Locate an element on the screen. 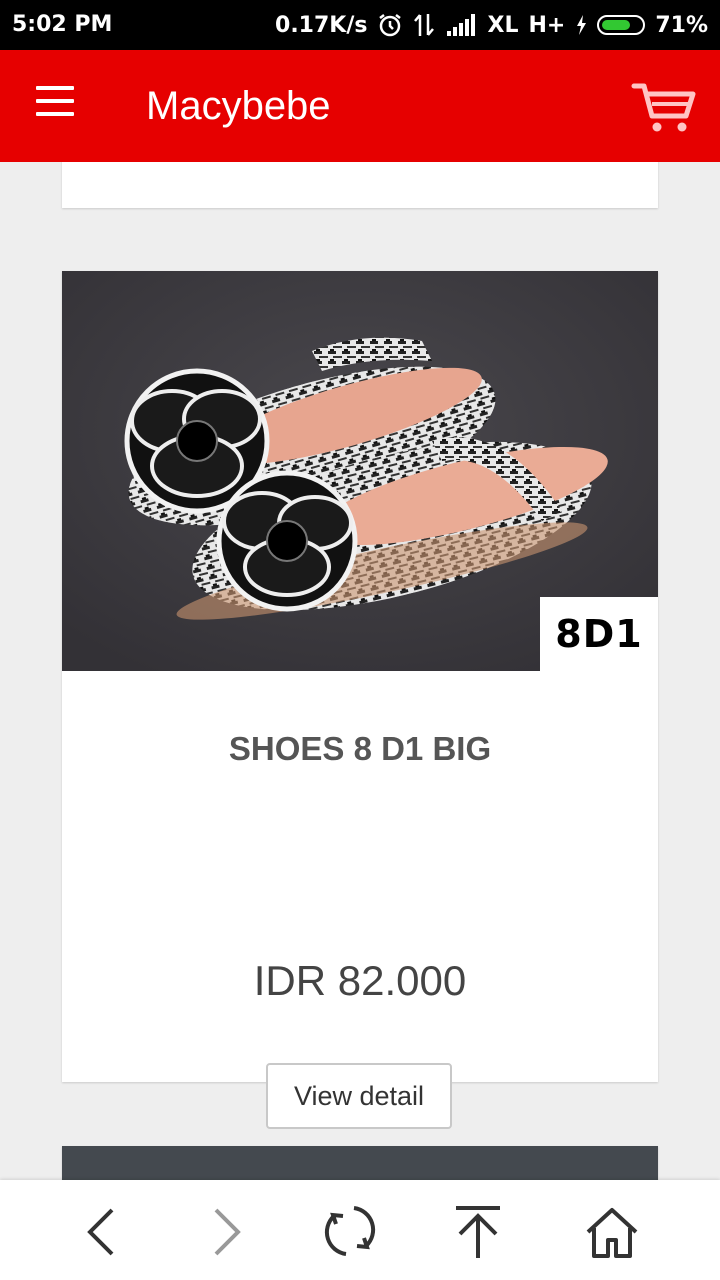 The width and height of the screenshot is (720, 1280). battery-percent: 71% is located at coordinates (681, 25).